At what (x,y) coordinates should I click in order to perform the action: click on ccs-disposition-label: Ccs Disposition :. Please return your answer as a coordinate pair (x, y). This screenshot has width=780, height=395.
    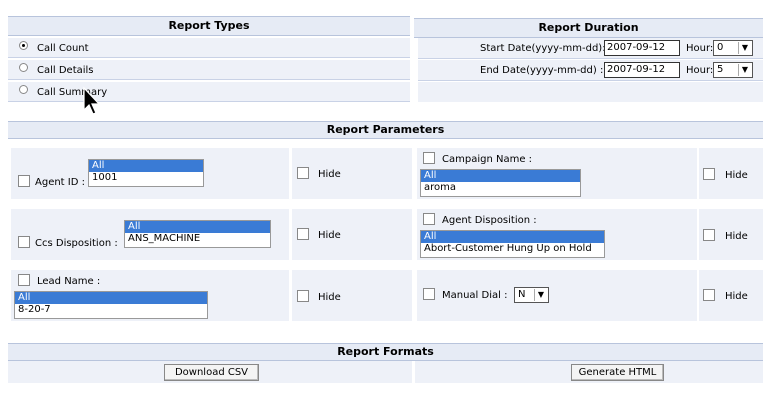
    Looking at the image, I should click on (76, 243).